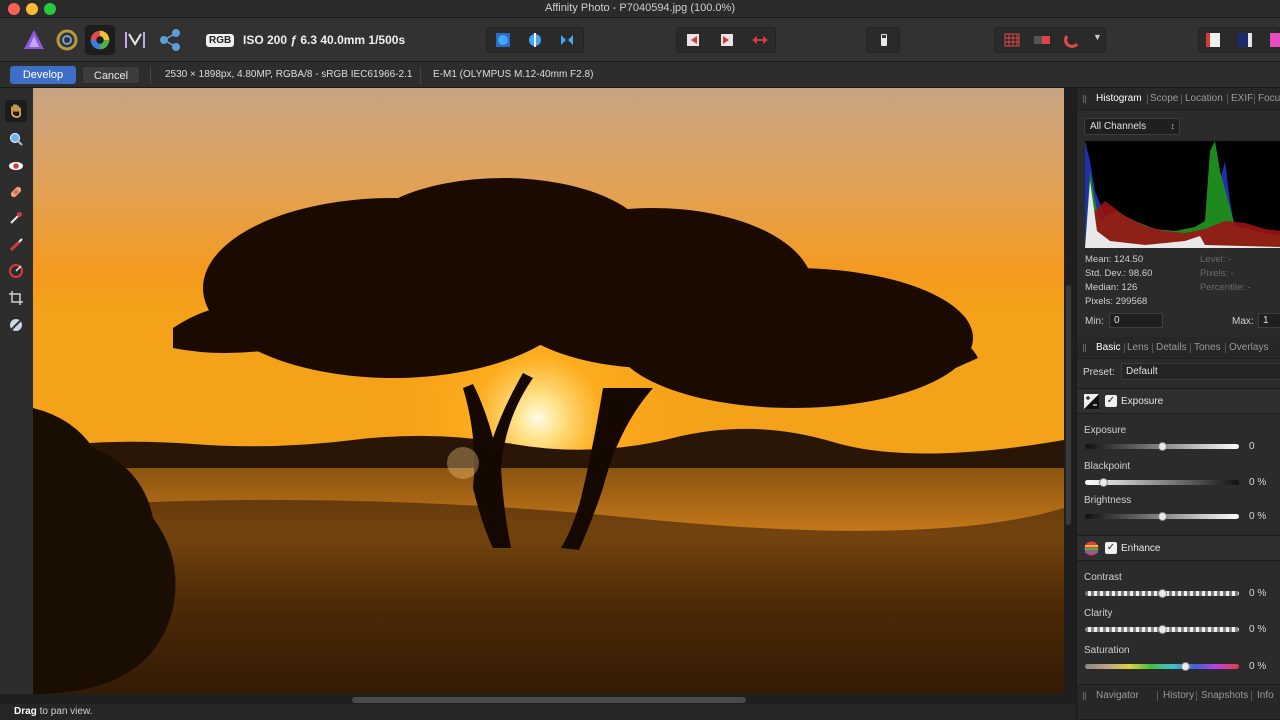 This screenshot has width=1280, height=720. What do you see at coordinates (1107, 650) in the screenshot?
I see `saturation-label: Saturation` at bounding box center [1107, 650].